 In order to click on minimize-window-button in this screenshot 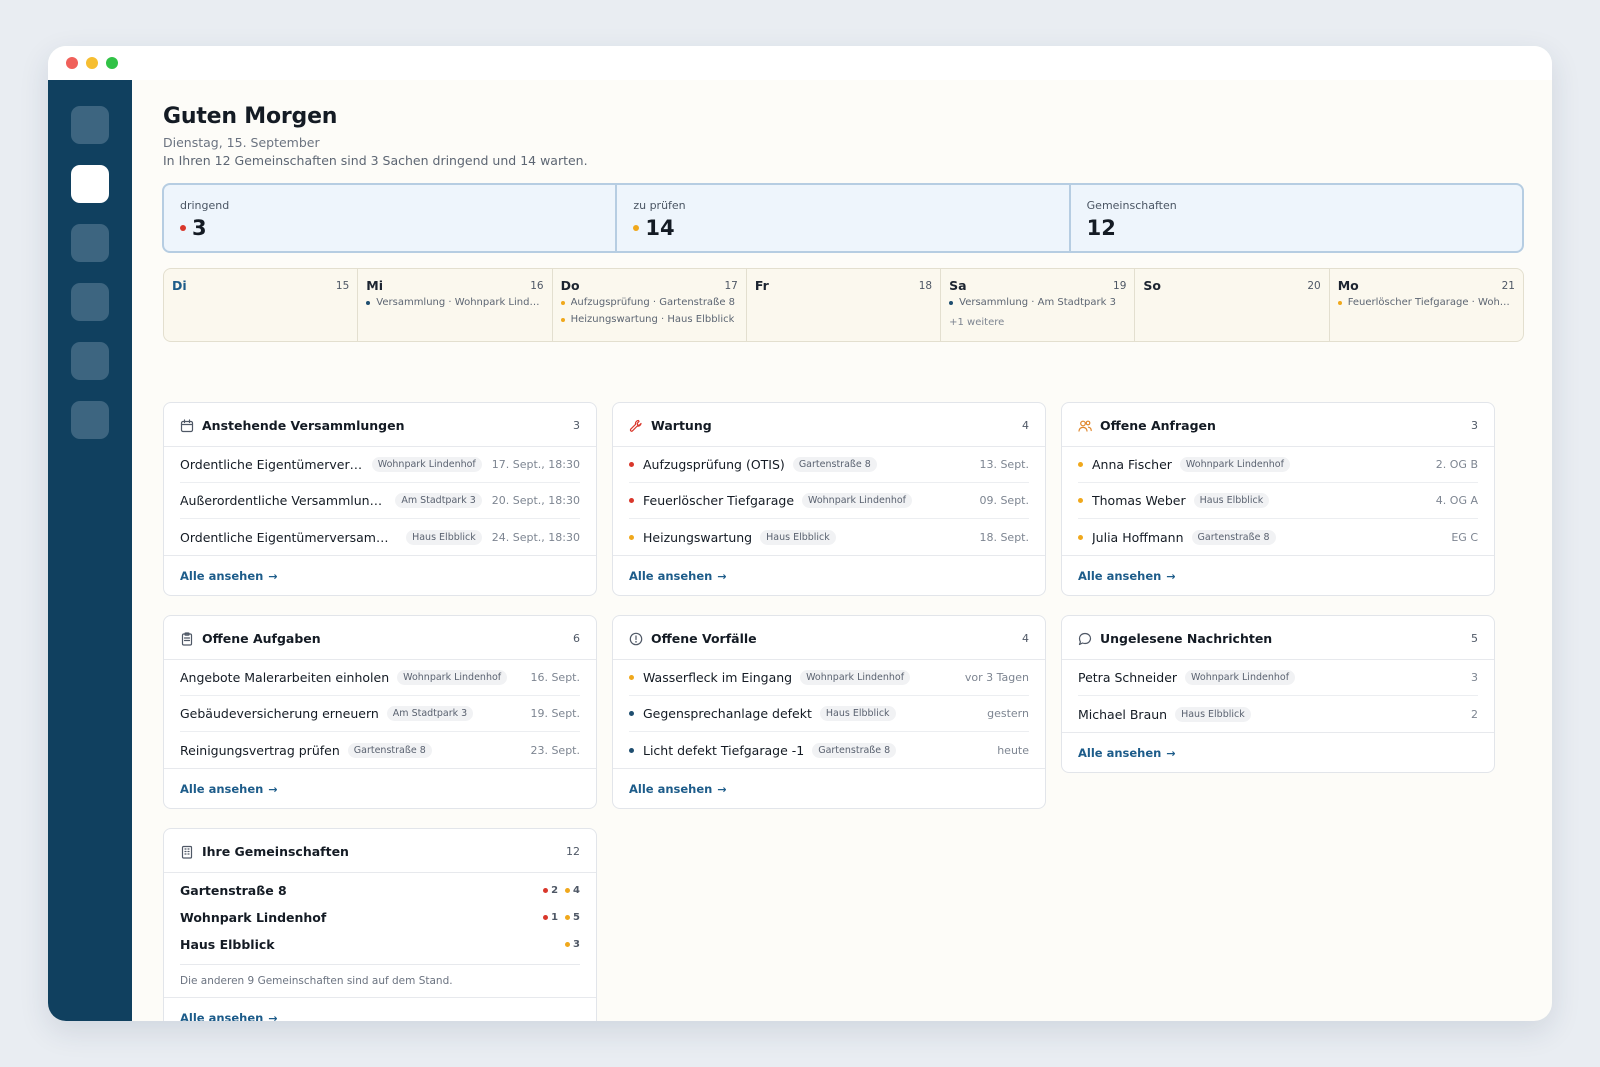, I will do `click(92, 63)`.